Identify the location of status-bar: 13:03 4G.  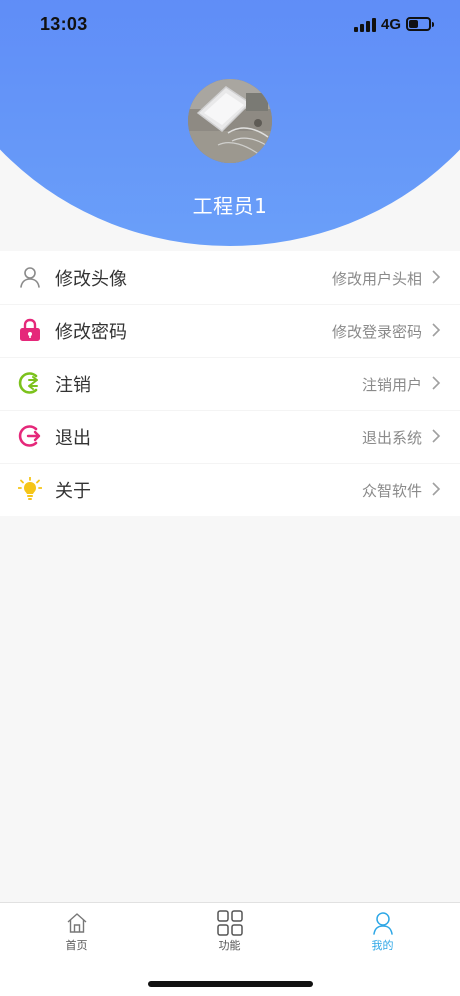
(230, 25).